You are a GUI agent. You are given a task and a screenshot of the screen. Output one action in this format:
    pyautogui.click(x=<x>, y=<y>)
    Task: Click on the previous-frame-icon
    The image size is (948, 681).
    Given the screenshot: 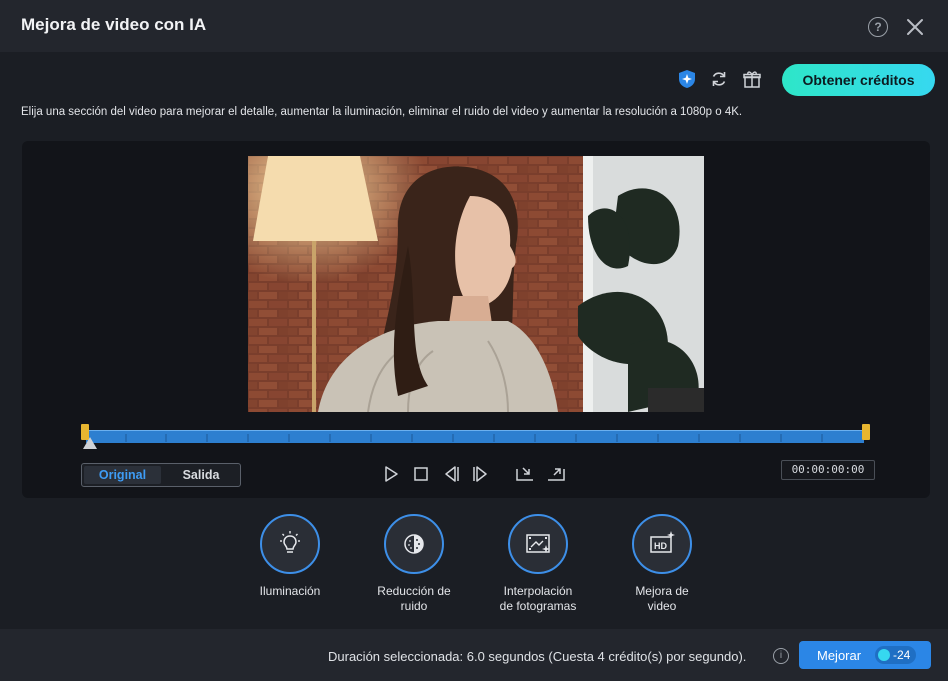 What is the action you would take?
    pyautogui.click(x=451, y=474)
    